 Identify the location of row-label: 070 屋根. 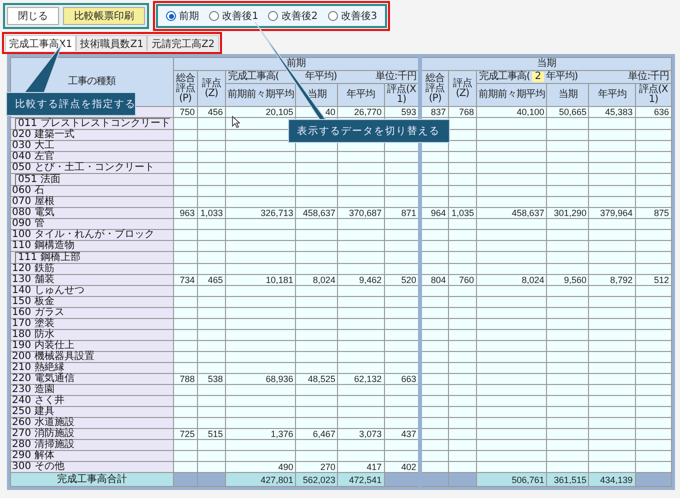
(33, 201).